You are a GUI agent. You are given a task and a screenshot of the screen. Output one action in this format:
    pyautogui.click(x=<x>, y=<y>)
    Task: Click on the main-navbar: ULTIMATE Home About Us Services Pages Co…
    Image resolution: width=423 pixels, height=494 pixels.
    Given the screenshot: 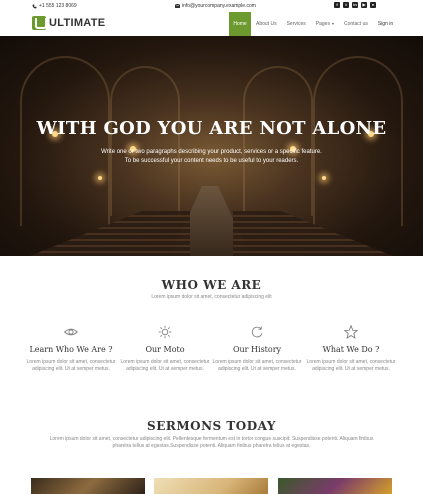 What is the action you would take?
    pyautogui.click(x=211, y=24)
    